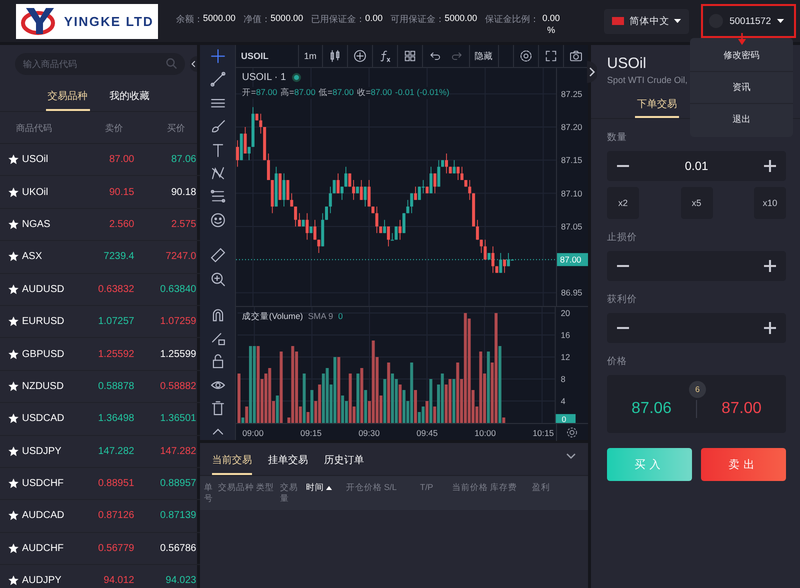  Describe the element at coordinates (311, 56) in the screenshot. I see `interval-button: 1m` at that location.